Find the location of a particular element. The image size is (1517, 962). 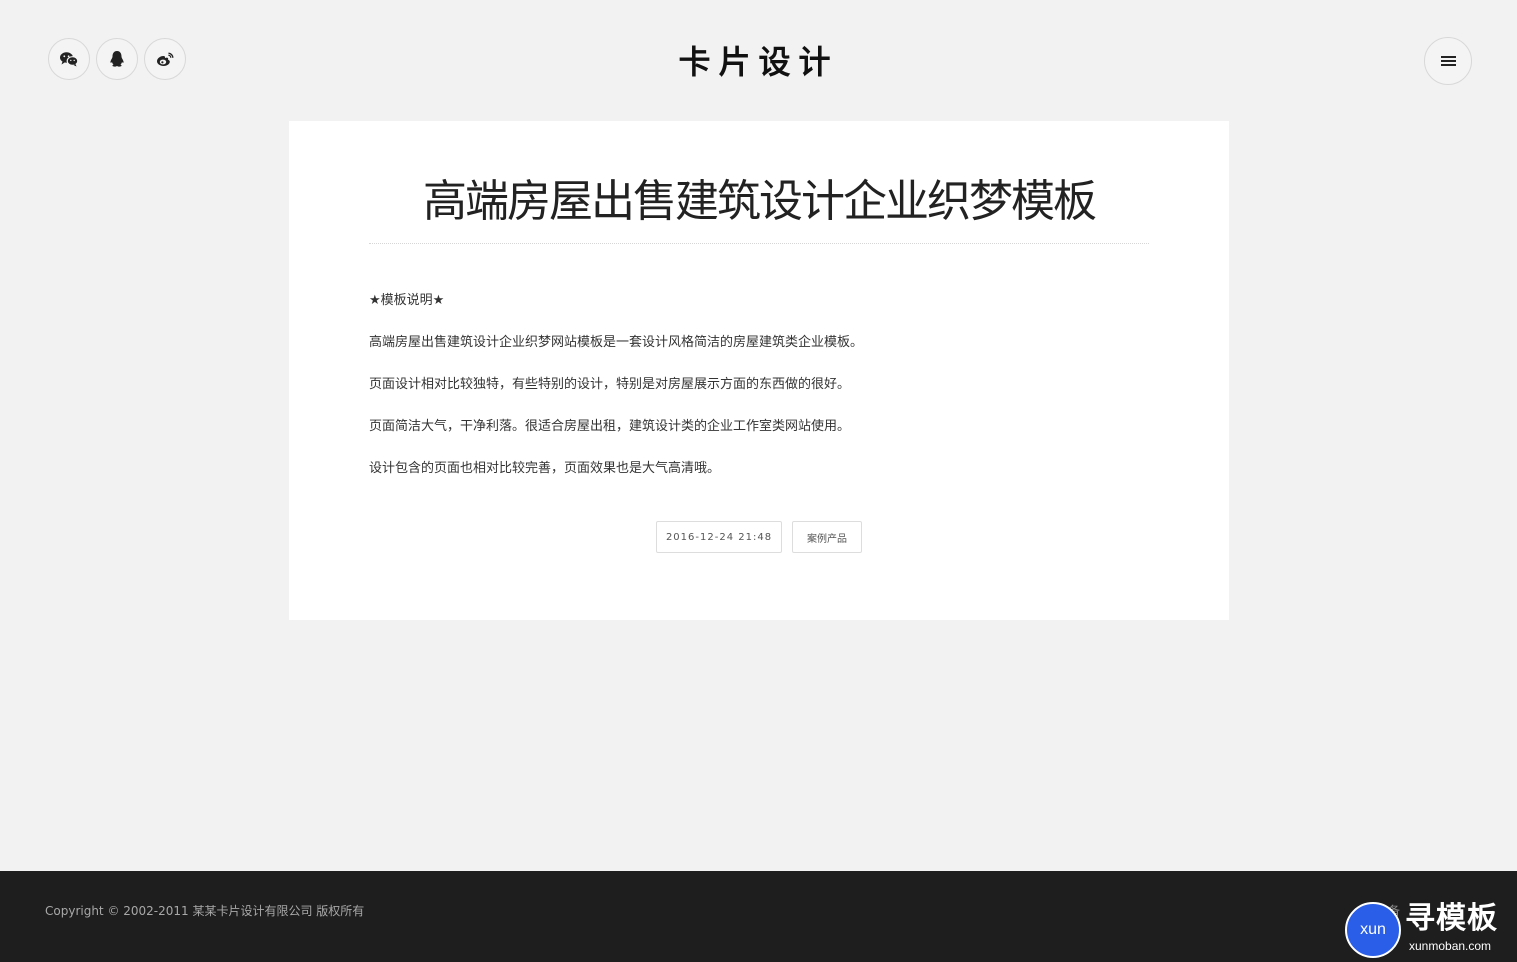

menu-icon is located at coordinates (1448, 61).